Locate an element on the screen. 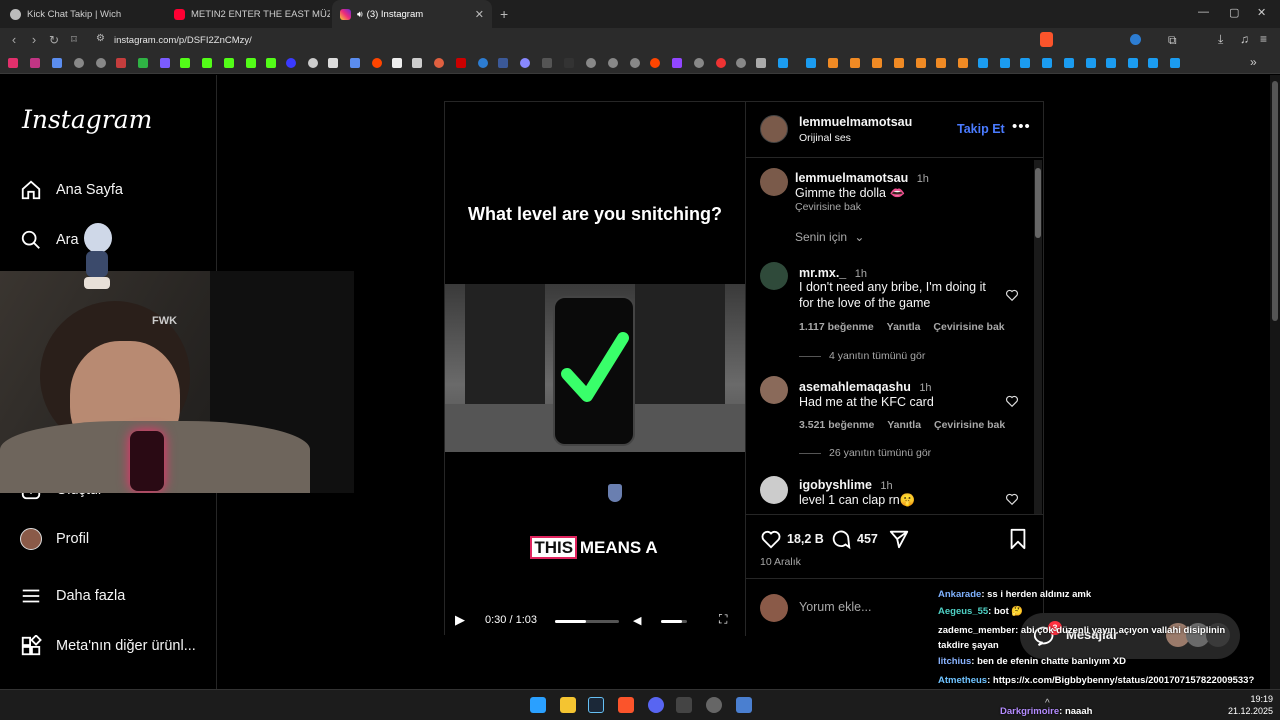 This screenshot has height=720, width=1280. audio-label: Orijinal ses is located at coordinates (825, 138).